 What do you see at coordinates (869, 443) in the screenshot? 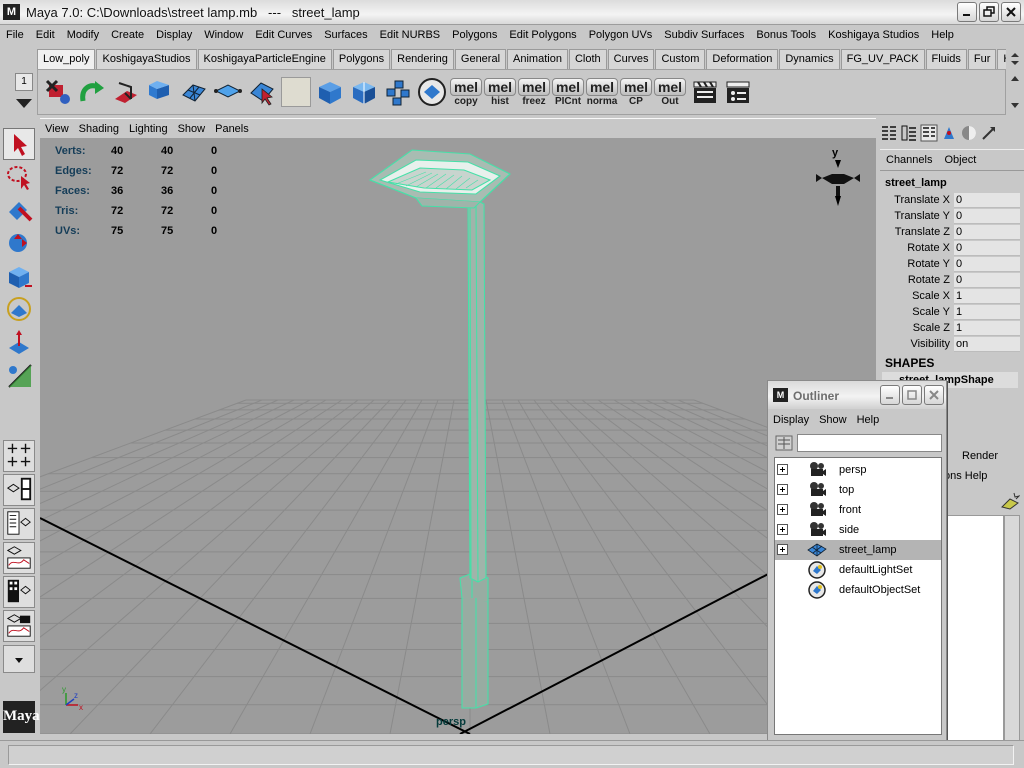
I see `outliner-filter-input` at bounding box center [869, 443].